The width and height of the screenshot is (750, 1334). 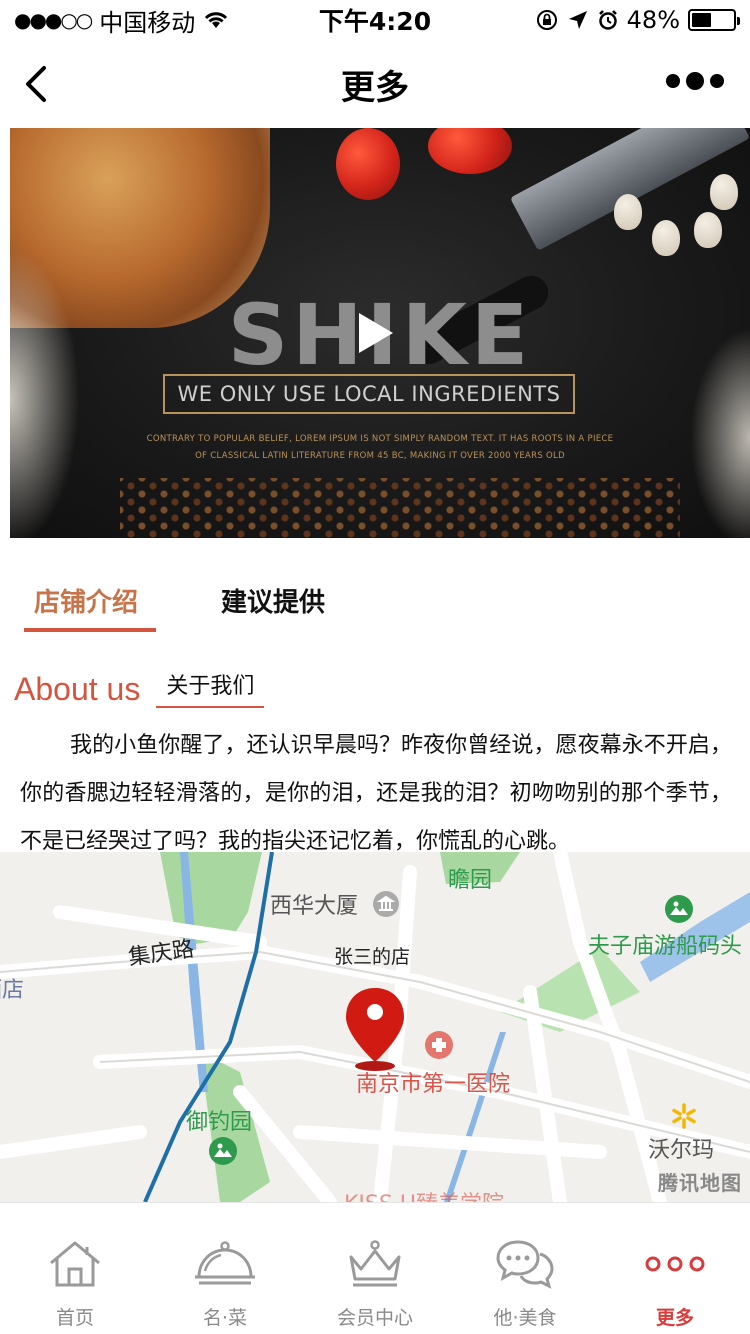 I want to click on map-label-shop: 张三的店, so click(x=372, y=957).